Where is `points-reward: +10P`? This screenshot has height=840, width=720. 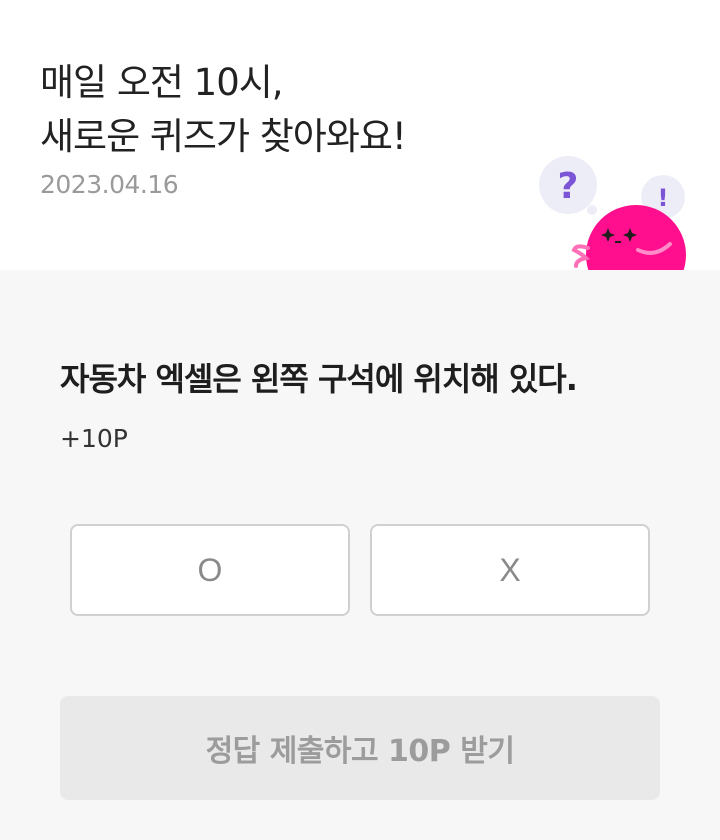 points-reward: +10P is located at coordinates (94, 438).